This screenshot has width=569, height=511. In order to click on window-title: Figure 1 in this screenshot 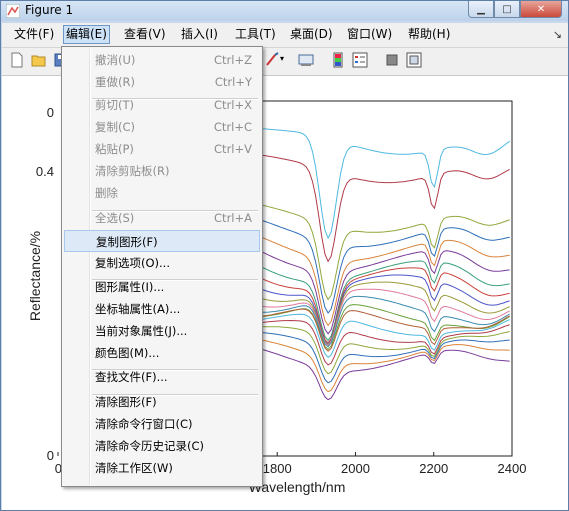, I will do `click(49, 10)`.